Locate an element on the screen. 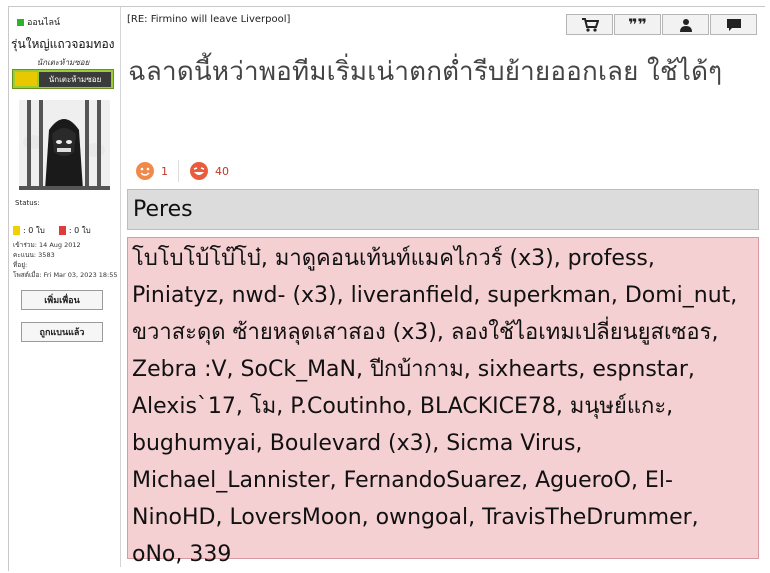 The image size is (770, 573). award-badge: นักเตะห้ามซอย is located at coordinates (63, 79).